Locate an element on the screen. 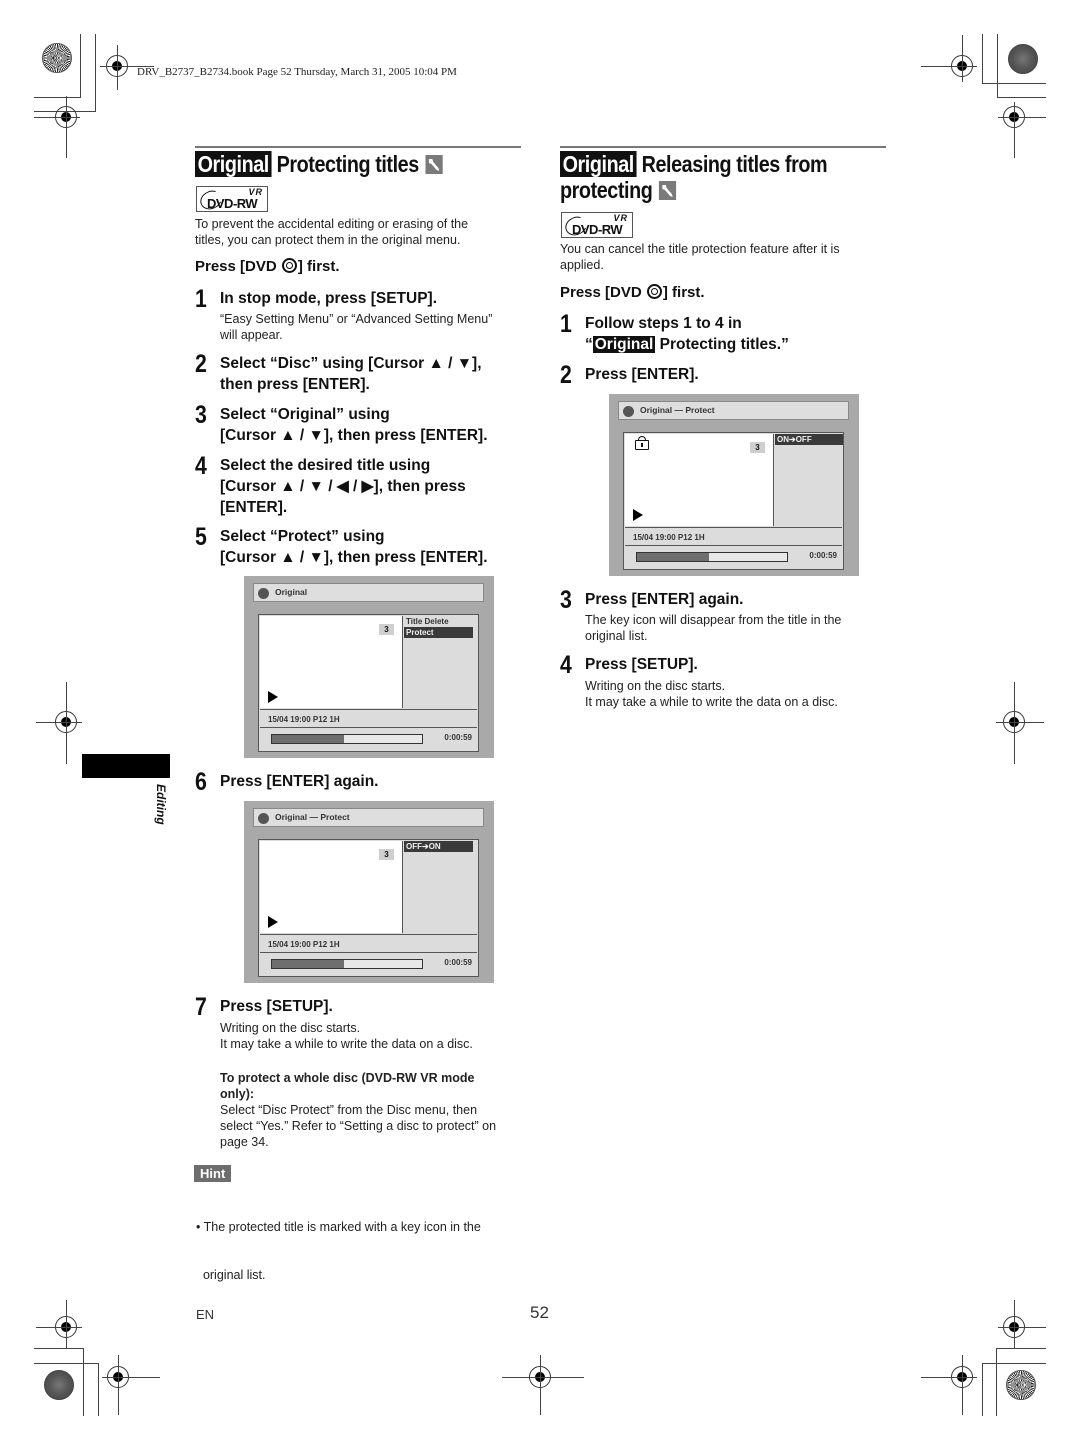  menu-item-protect: Protect is located at coordinates (438, 632).